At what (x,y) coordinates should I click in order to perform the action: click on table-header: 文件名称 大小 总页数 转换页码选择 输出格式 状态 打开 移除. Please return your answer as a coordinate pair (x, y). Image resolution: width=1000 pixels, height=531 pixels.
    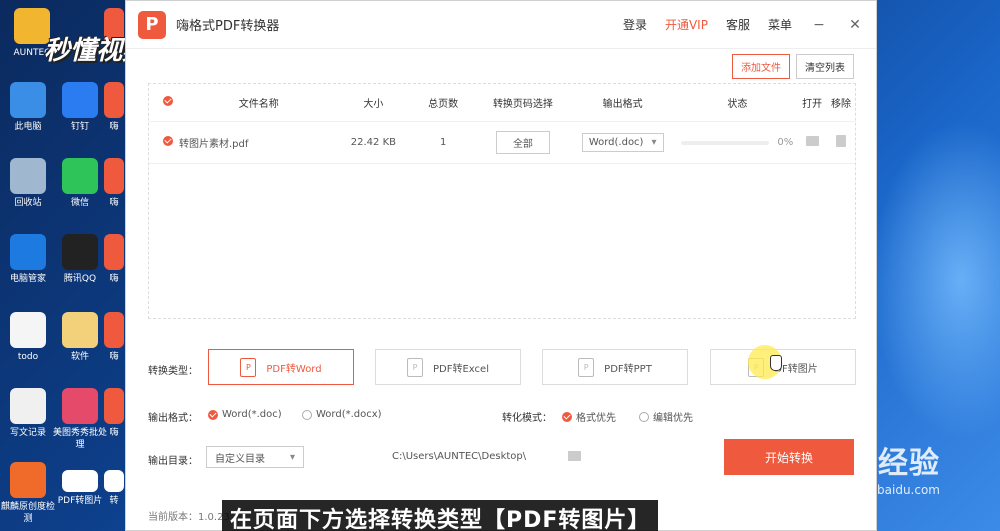
    Looking at the image, I should click on (502, 103).